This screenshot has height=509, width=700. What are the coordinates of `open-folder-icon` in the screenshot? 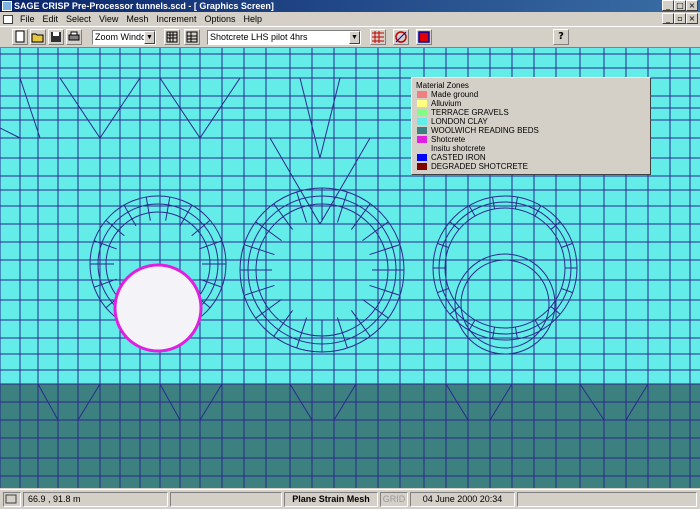 It's located at (38, 37).